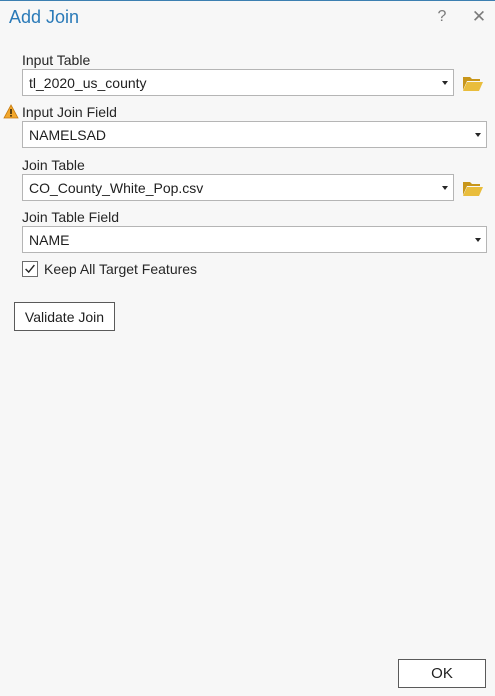  Describe the element at coordinates (479, 17) in the screenshot. I see `close-button: ✕` at that location.